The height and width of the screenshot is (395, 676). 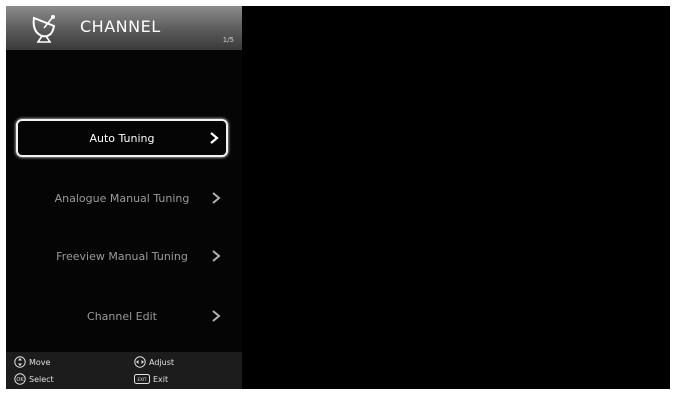 I want to click on hint-adjust: Adjust, so click(x=154, y=362).